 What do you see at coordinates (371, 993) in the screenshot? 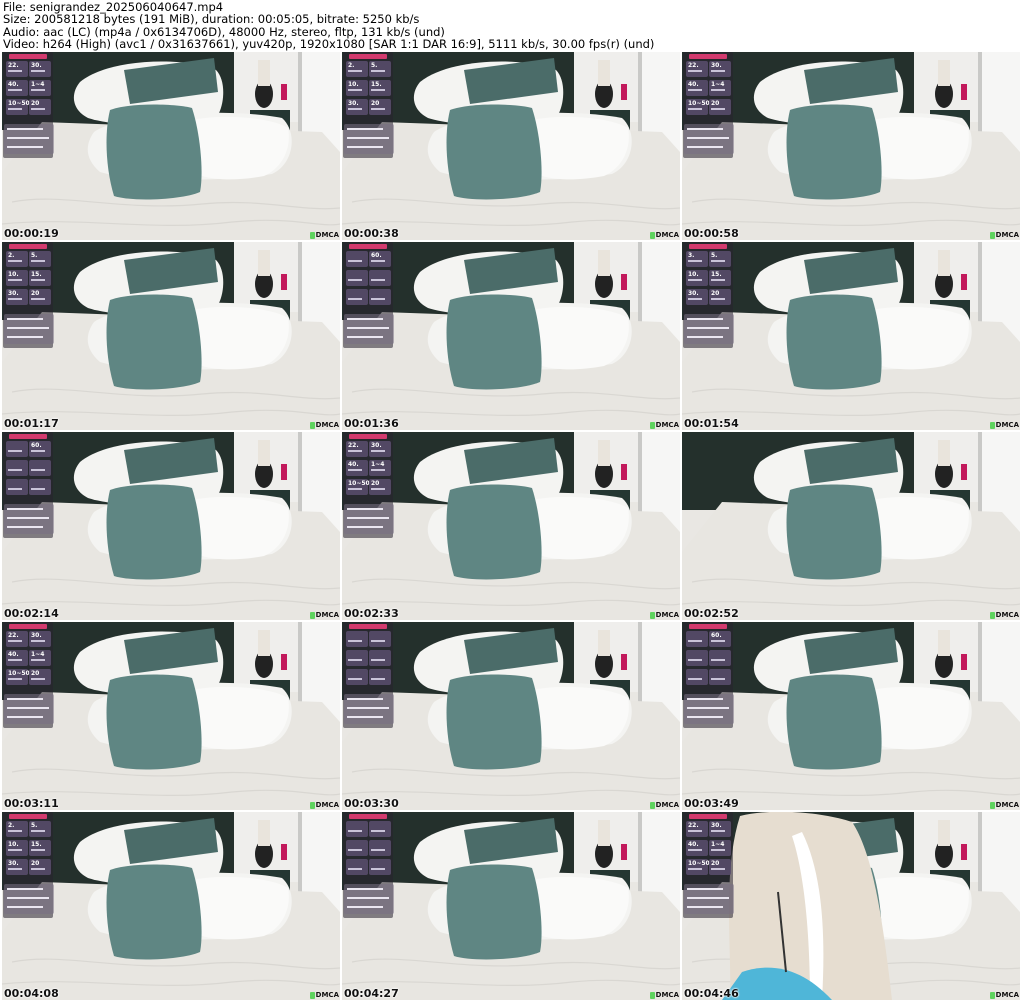
I see `frame-timestamp: 00:04:27` at bounding box center [371, 993].